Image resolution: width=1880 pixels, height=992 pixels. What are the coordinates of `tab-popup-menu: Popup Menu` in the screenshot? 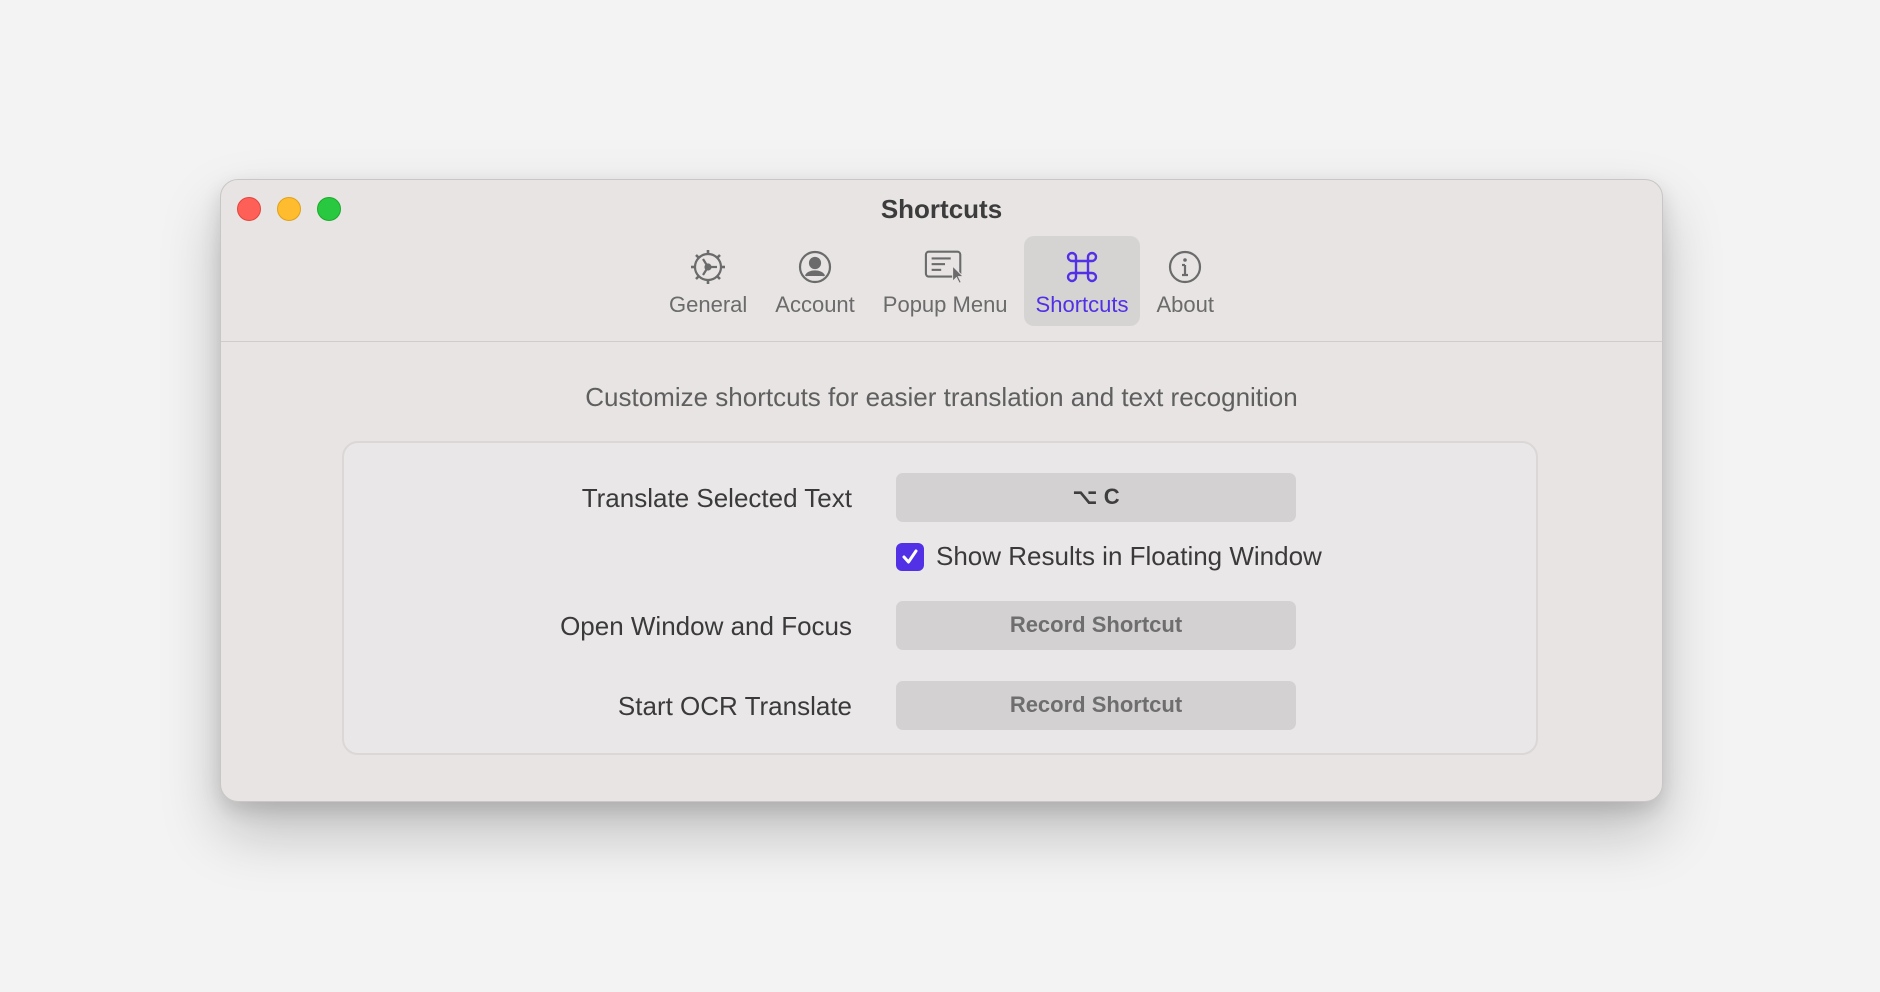 It's located at (945, 281).